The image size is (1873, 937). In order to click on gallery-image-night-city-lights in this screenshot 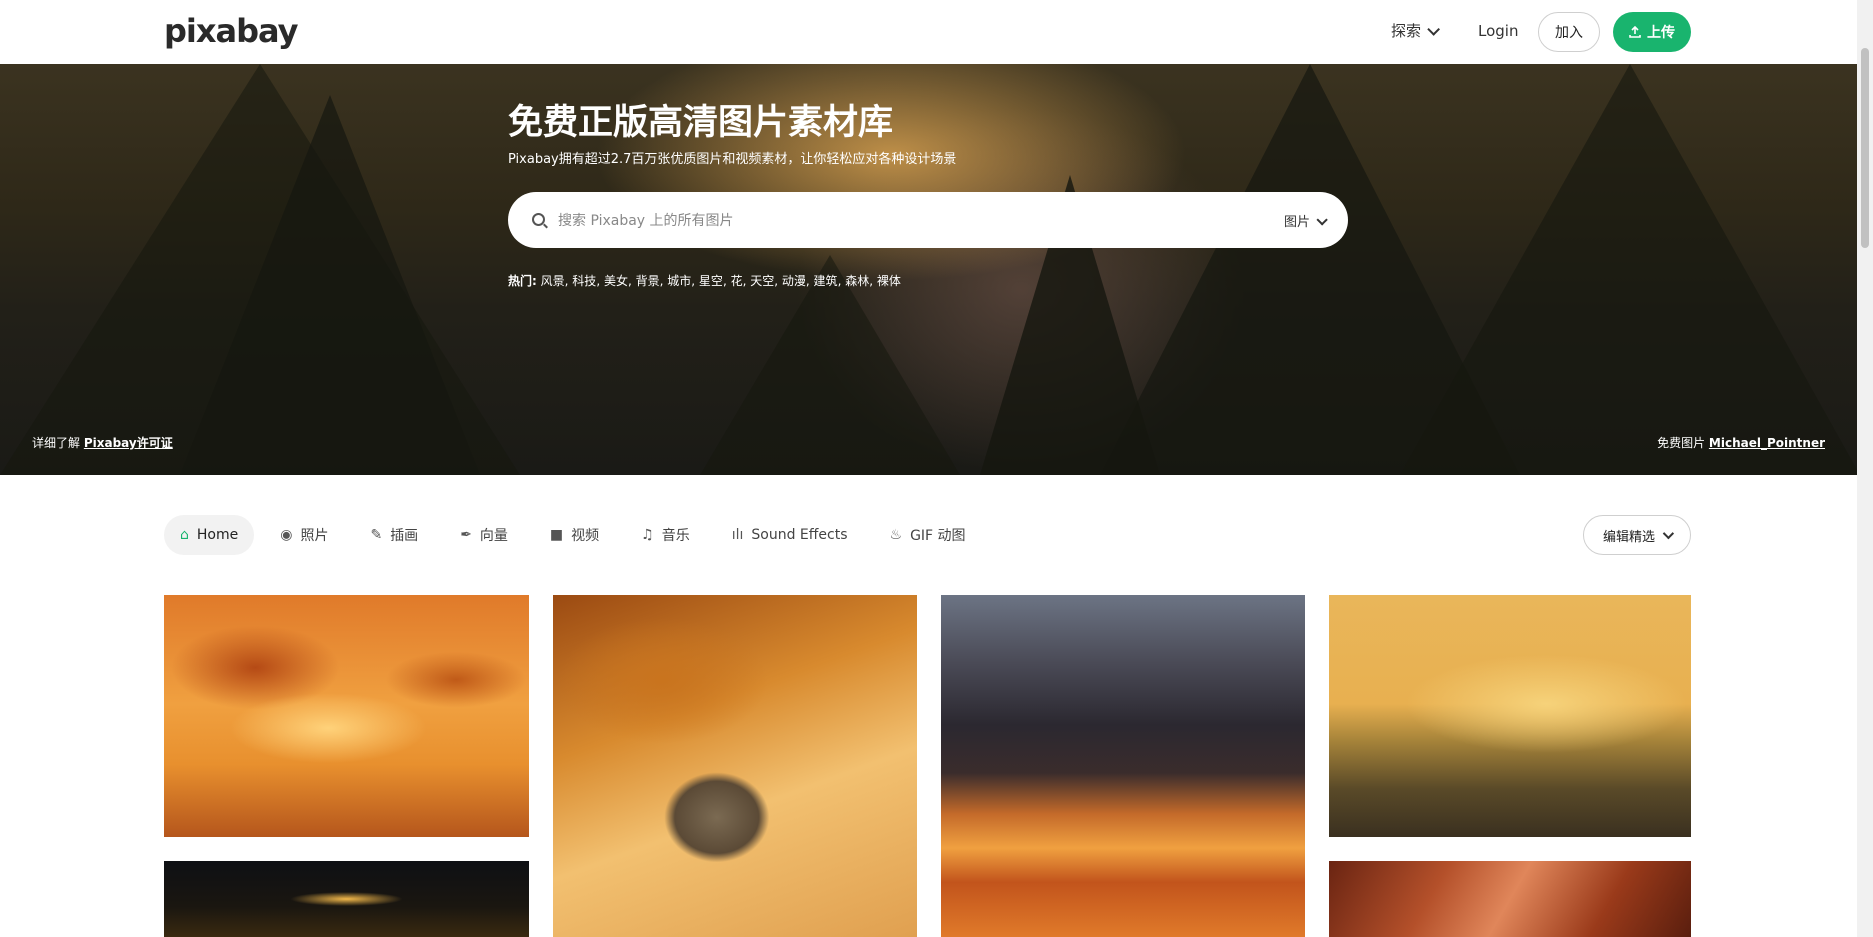, I will do `click(346, 899)`.